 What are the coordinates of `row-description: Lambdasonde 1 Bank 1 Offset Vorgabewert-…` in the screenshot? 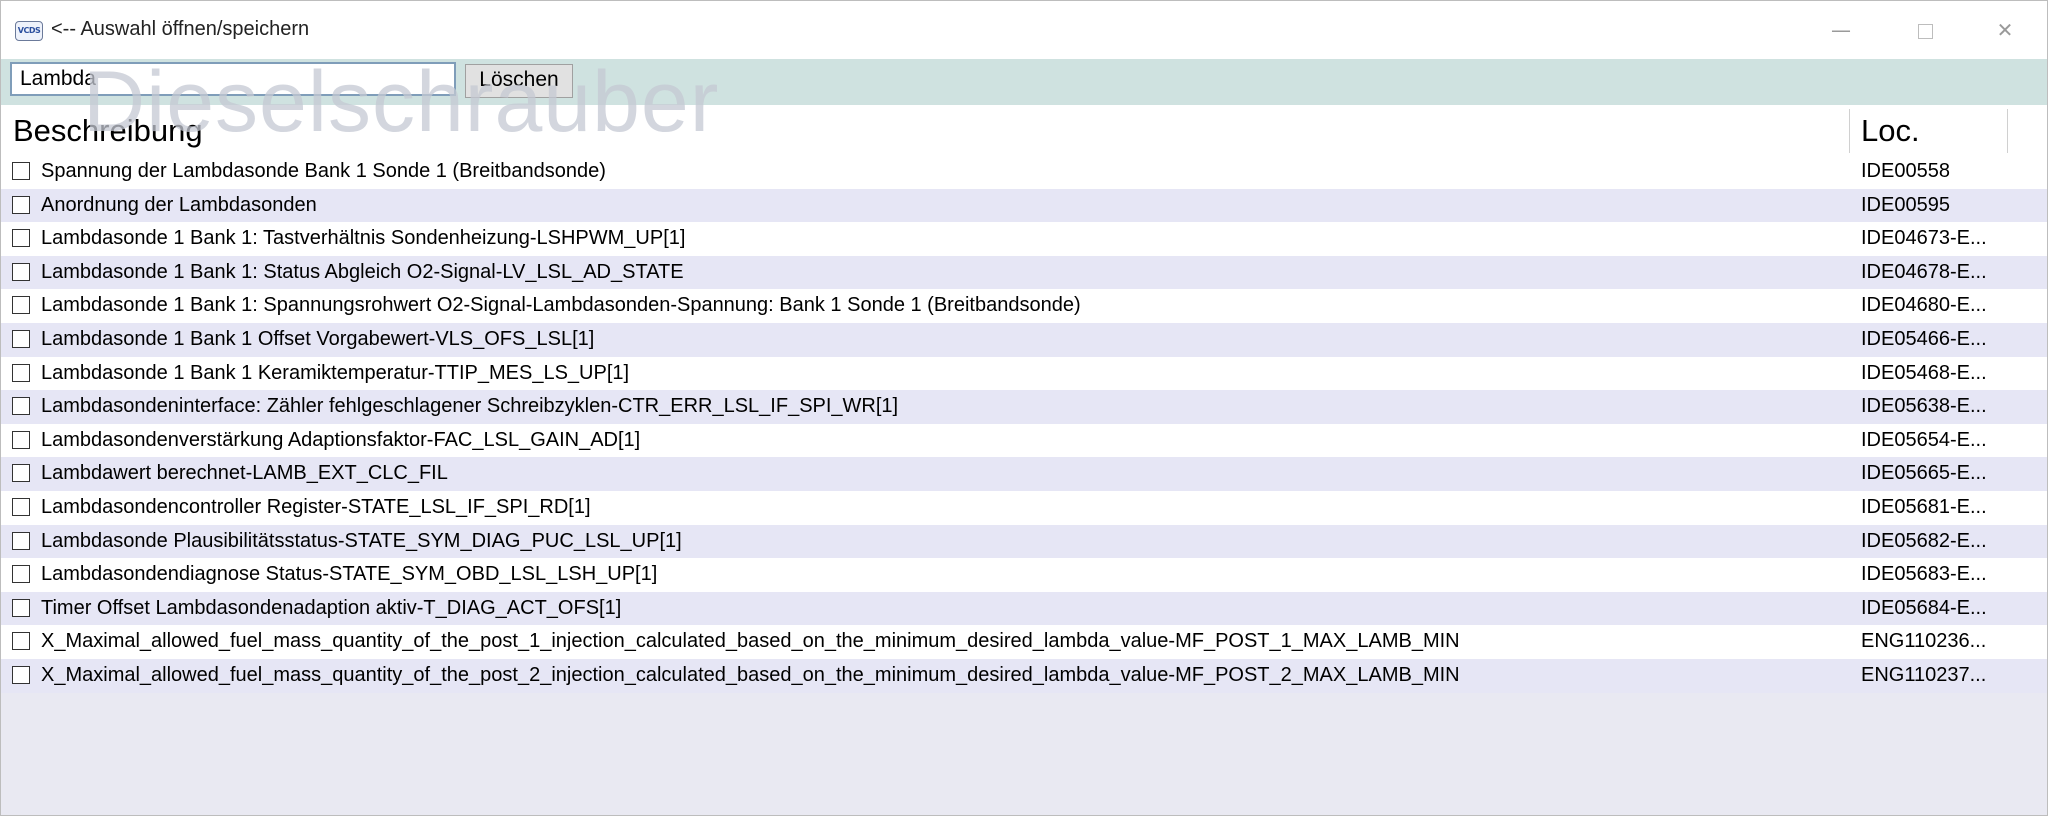 It's located at (318, 338).